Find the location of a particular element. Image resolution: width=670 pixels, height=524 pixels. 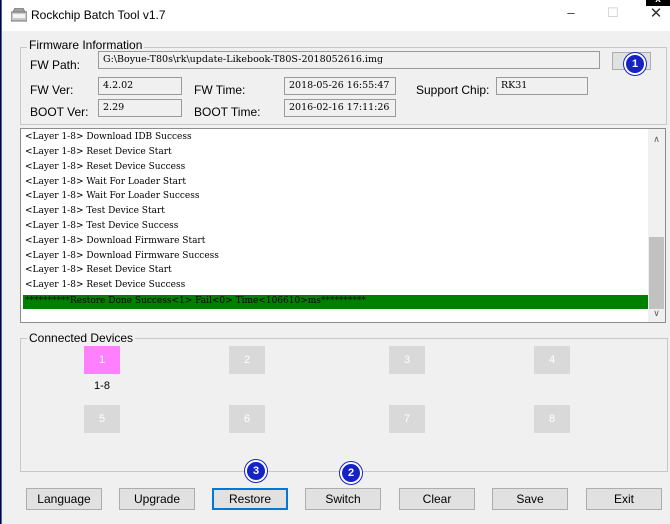

device-slot-4: 4 is located at coordinates (552, 360).